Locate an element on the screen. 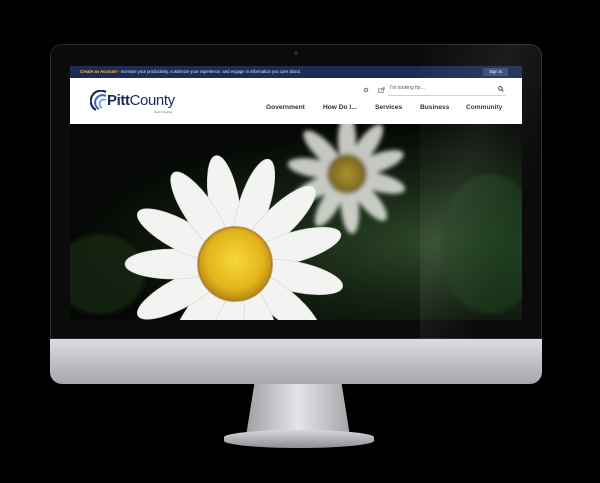 The height and width of the screenshot is (483, 600). share-icon is located at coordinates (381, 90).